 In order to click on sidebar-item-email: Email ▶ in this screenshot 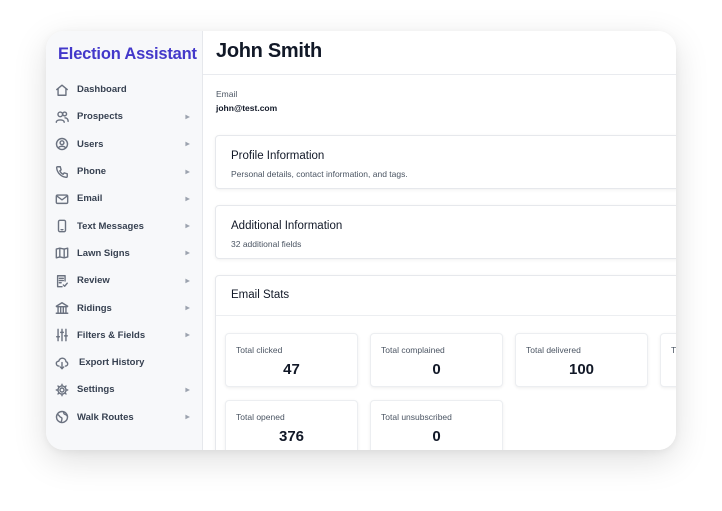, I will do `click(124, 198)`.